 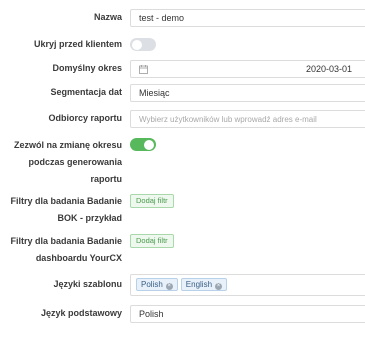 What do you see at coordinates (67, 145) in the screenshot?
I see `allow-period-change-label-line1: Zezwól na zmianę okresu` at bounding box center [67, 145].